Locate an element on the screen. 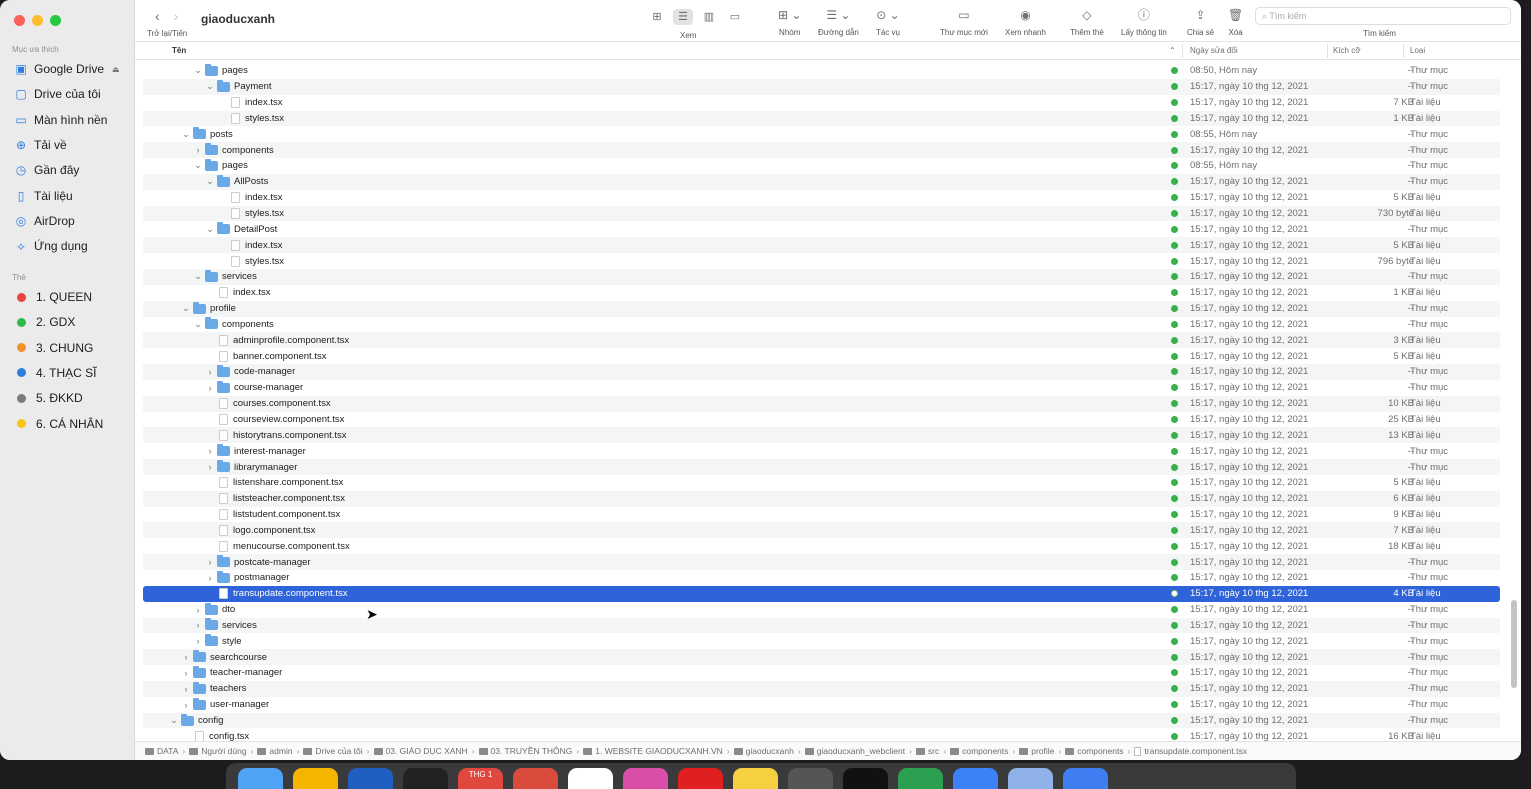  tag-button: ◇ Thêm thẻ is located at coordinates (1087, 21).